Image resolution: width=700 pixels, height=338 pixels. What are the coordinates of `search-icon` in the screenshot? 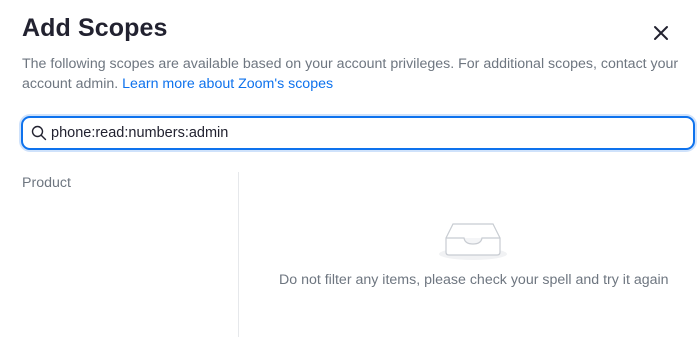 It's located at (39, 133).